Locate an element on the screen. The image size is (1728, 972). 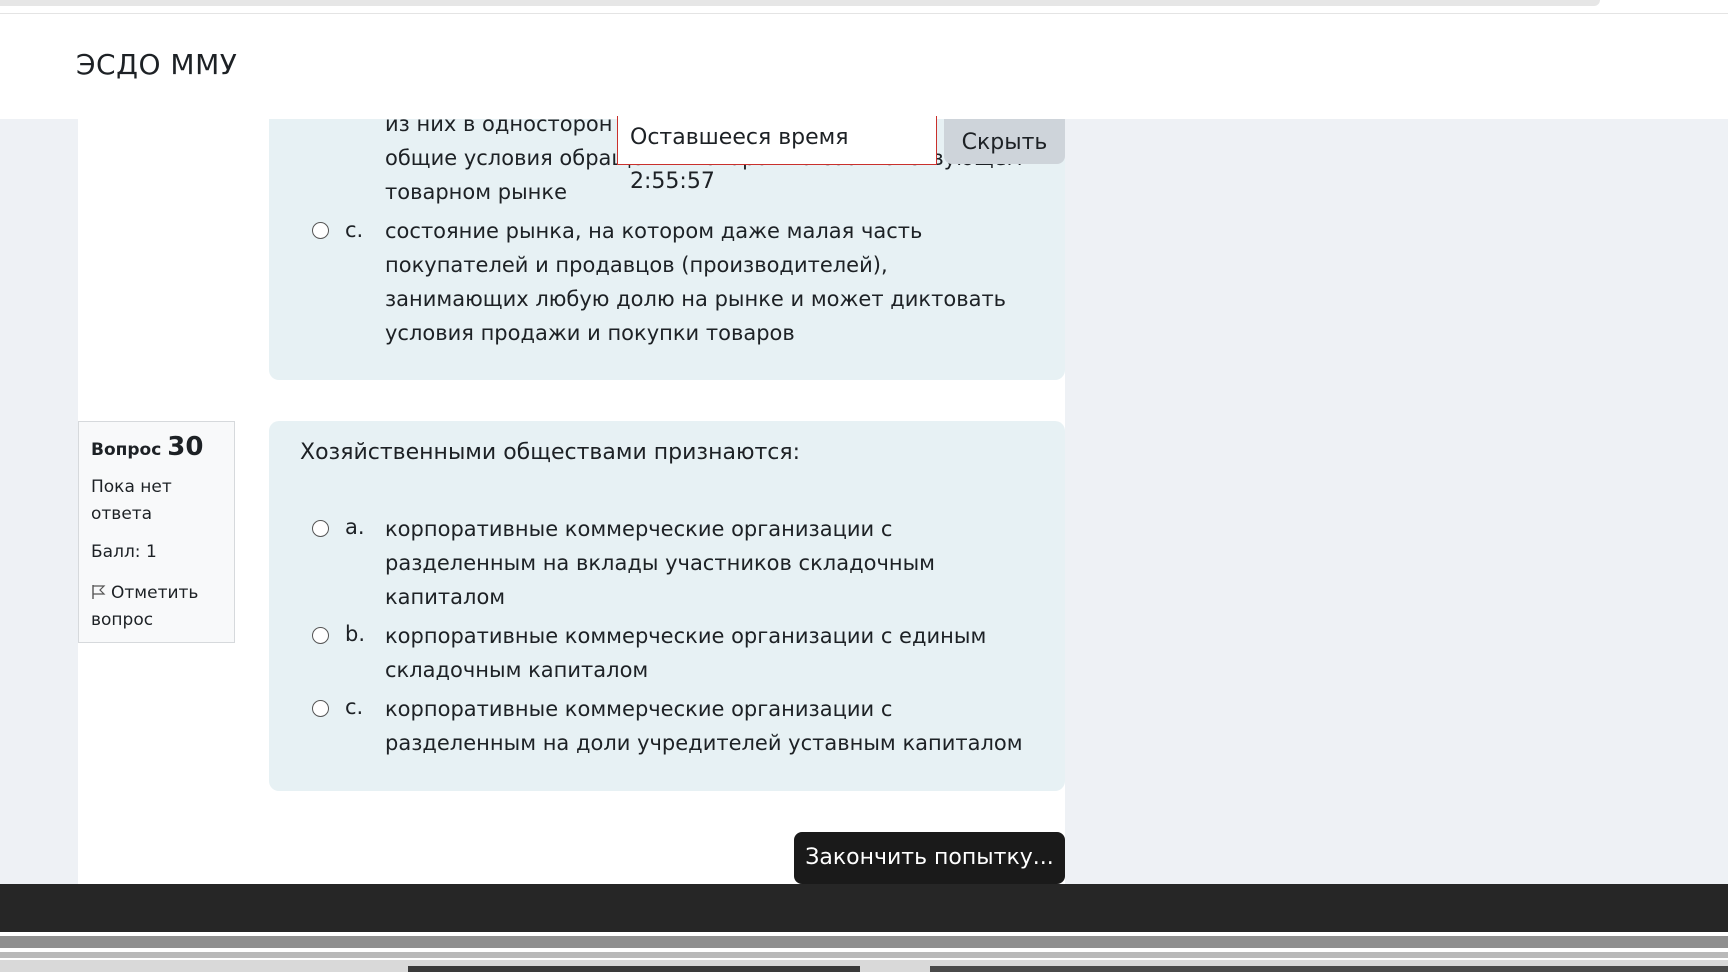
timer-value: 2:55:57 is located at coordinates (672, 181).